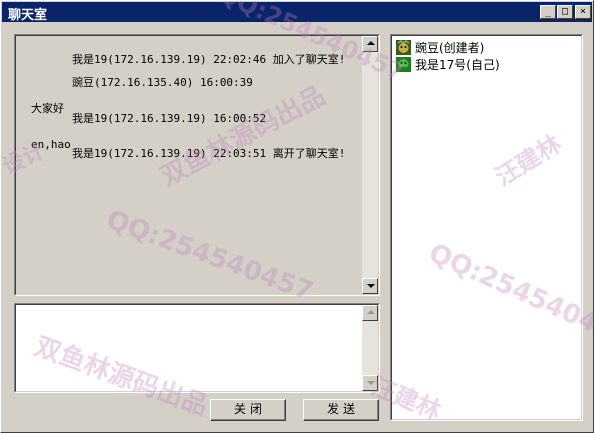  I want to click on chat-message: 我是19(172.16.139.19) 22:03:51 离开了聊天室!, so click(182, 153).